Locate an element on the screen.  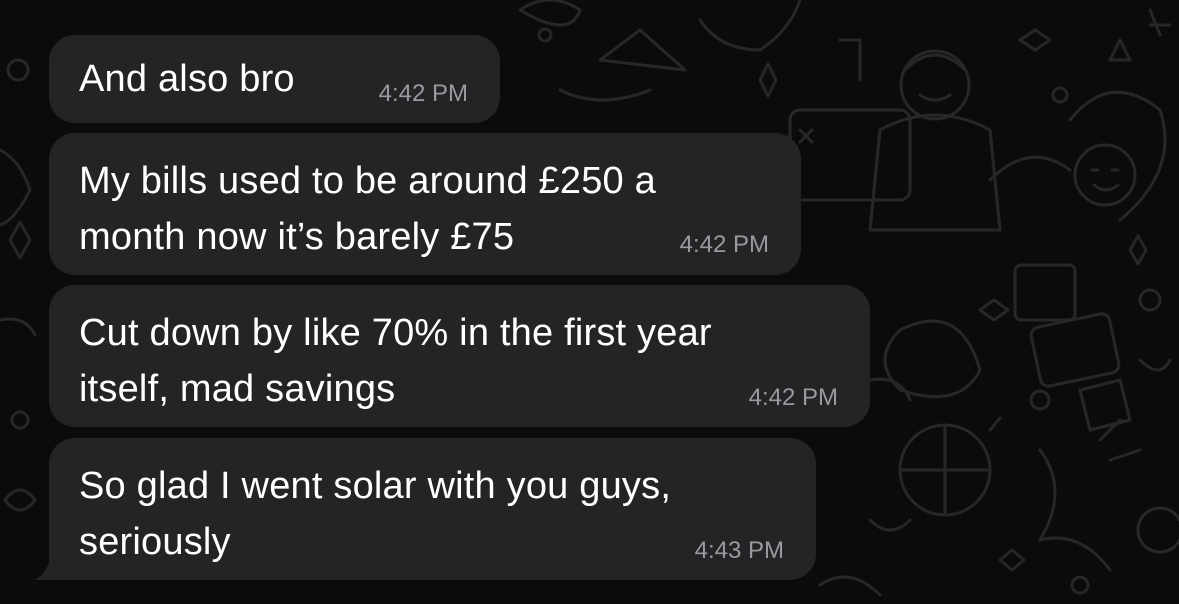
message-text: And also bro is located at coordinates (187, 79).